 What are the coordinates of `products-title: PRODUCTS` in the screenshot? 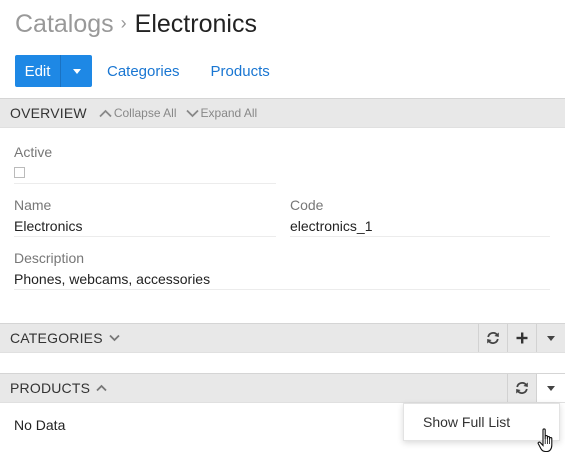 It's located at (50, 388).